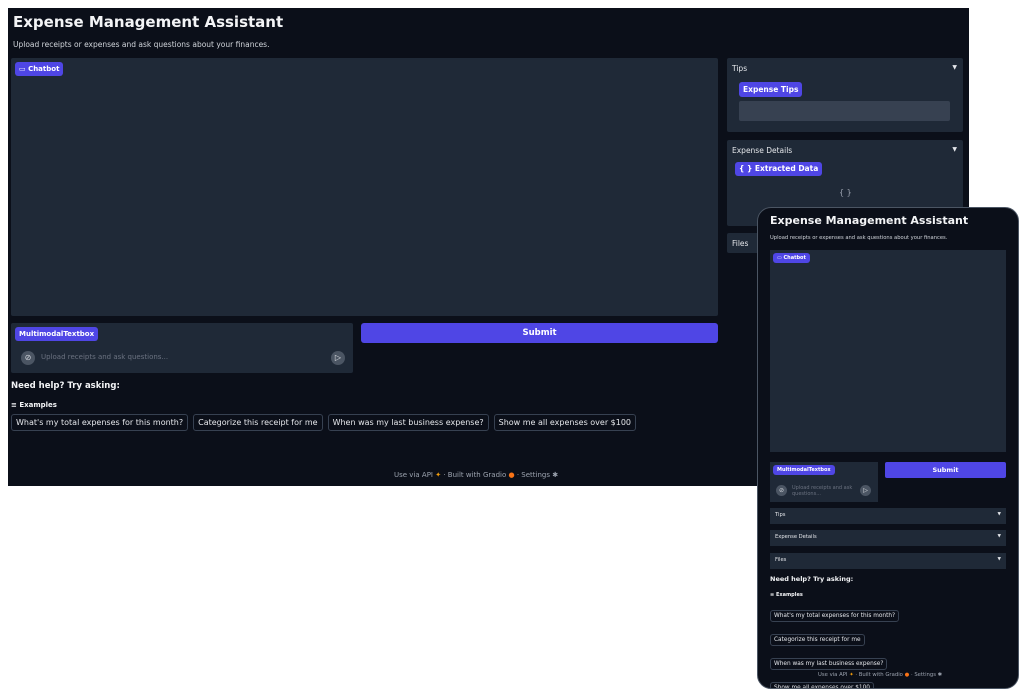 This screenshot has height=694, width=1024. I want to click on tips-caret-icon: ▼, so click(954, 67).